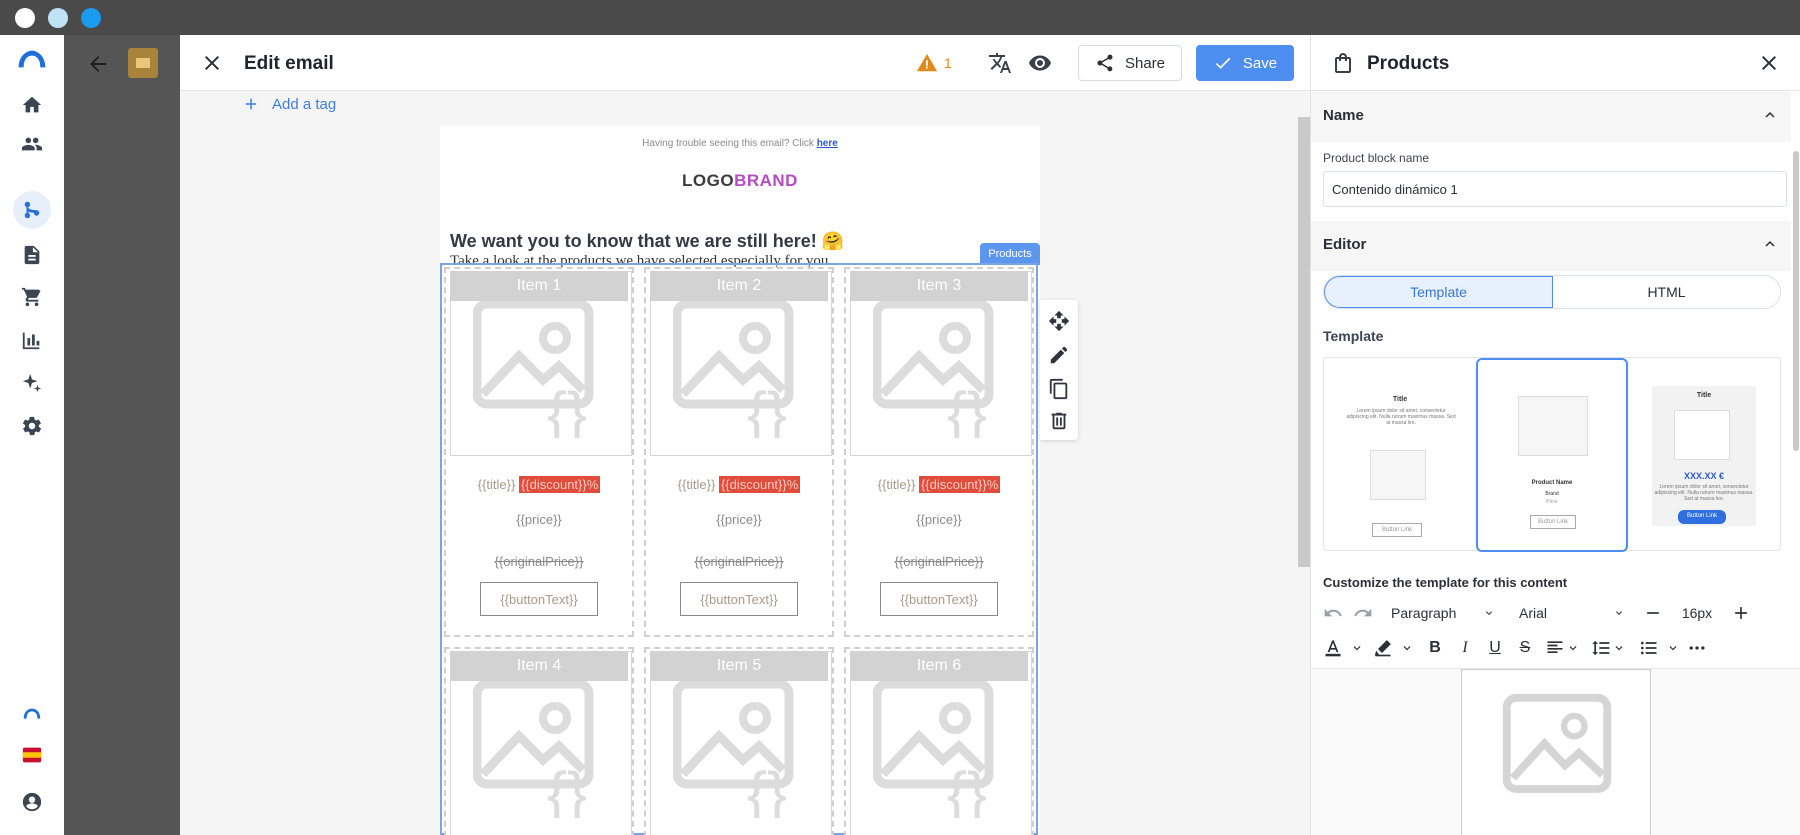 This screenshot has width=1800, height=835. I want to click on window-minimize-control, so click(58, 18).